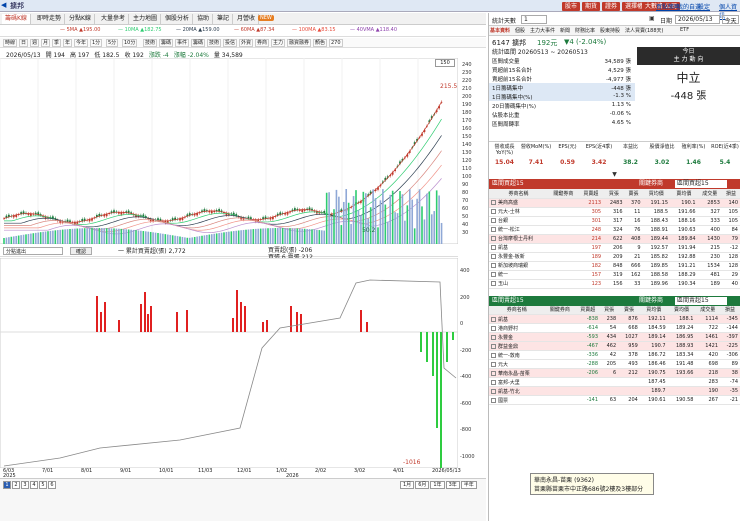 This screenshot has height=521, width=740. Describe the element at coordinates (50, 19) in the screenshot. I see `toolbar-tab-1: 即時走勢` at that location.